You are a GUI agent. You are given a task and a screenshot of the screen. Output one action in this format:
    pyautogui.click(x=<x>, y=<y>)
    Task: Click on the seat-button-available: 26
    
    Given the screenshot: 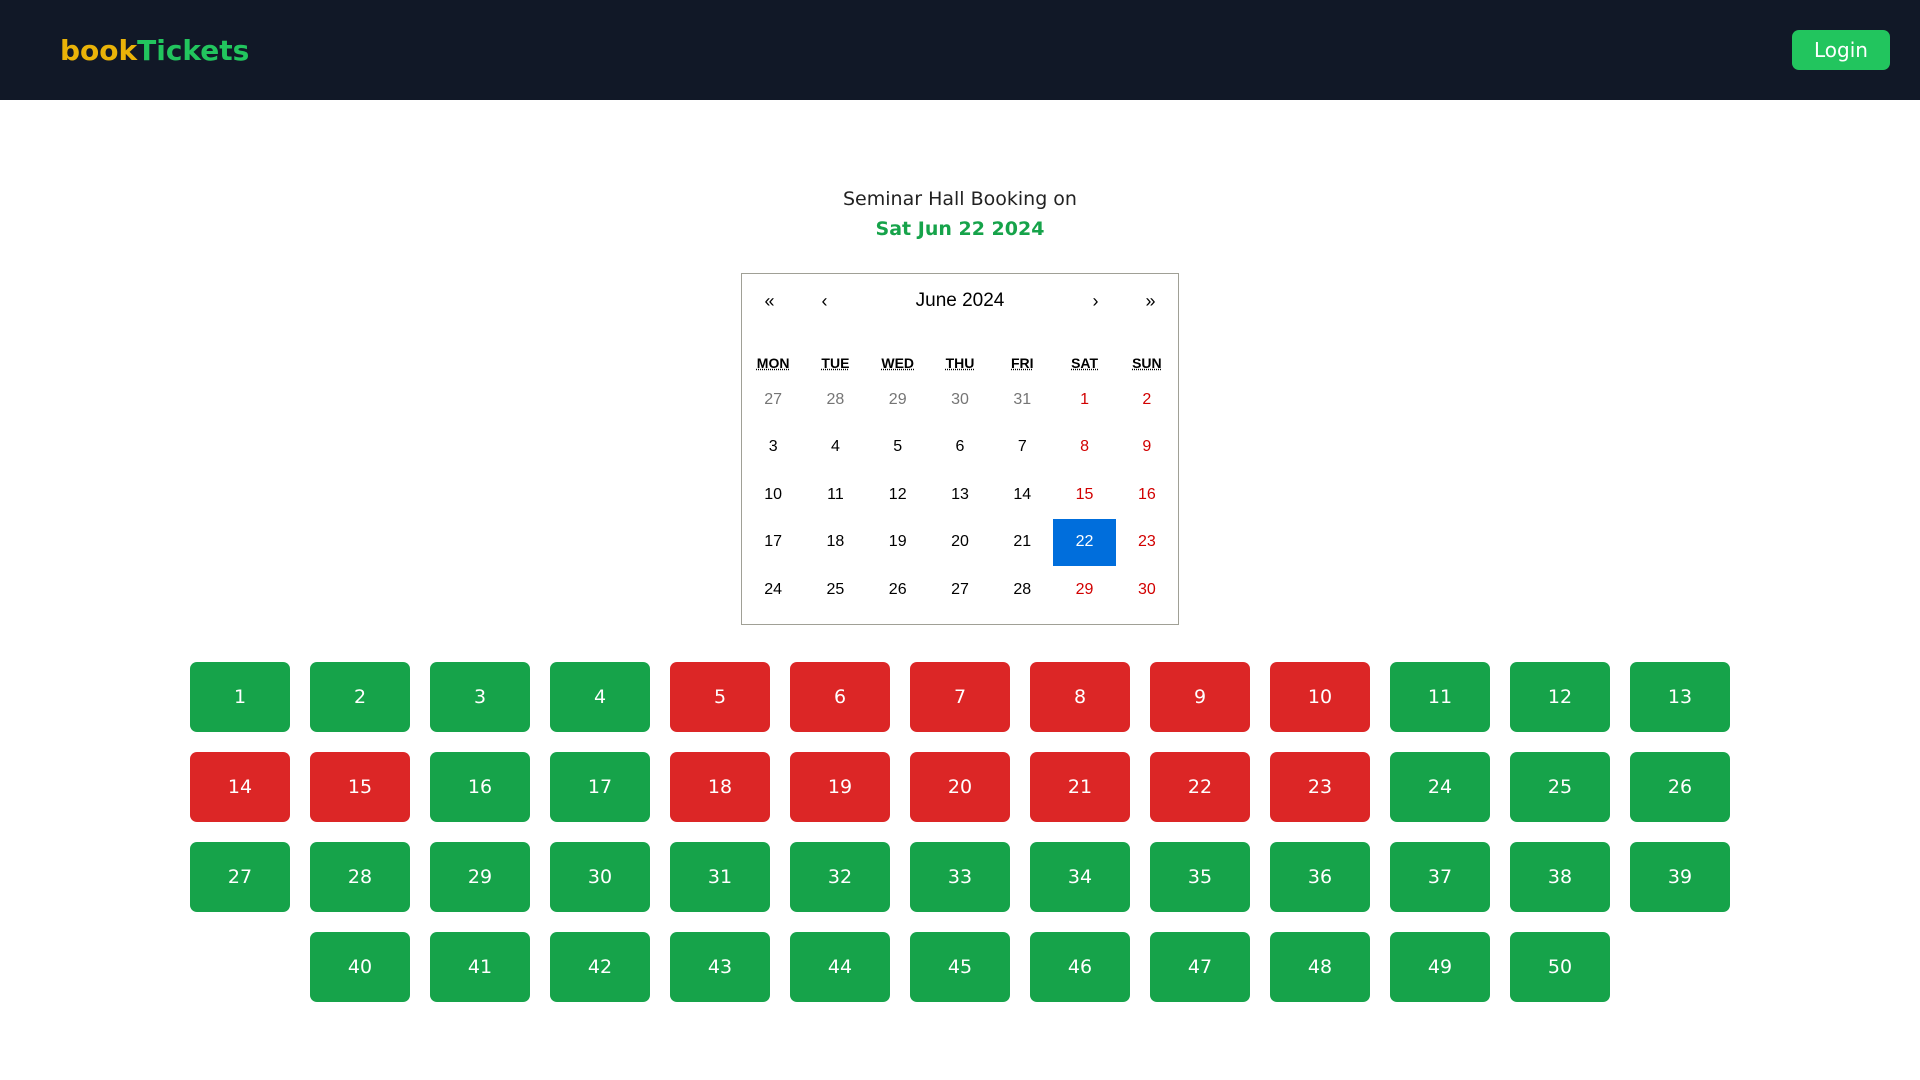 What is the action you would take?
    pyautogui.click(x=1680, y=787)
    